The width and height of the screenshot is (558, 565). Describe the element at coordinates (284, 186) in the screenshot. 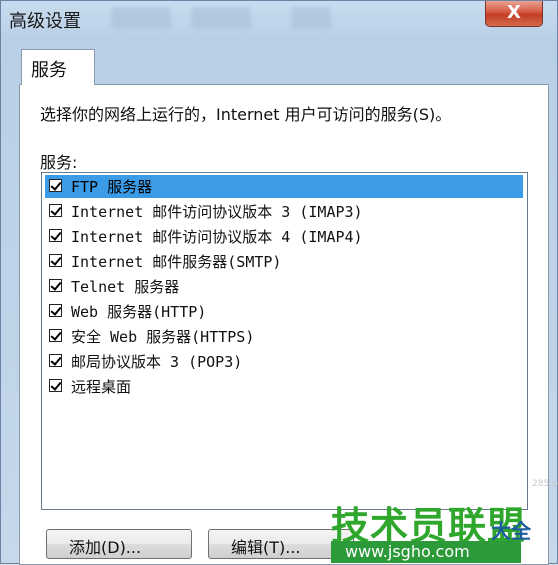

I see `service-row-ftp: FTP 服务器` at that location.